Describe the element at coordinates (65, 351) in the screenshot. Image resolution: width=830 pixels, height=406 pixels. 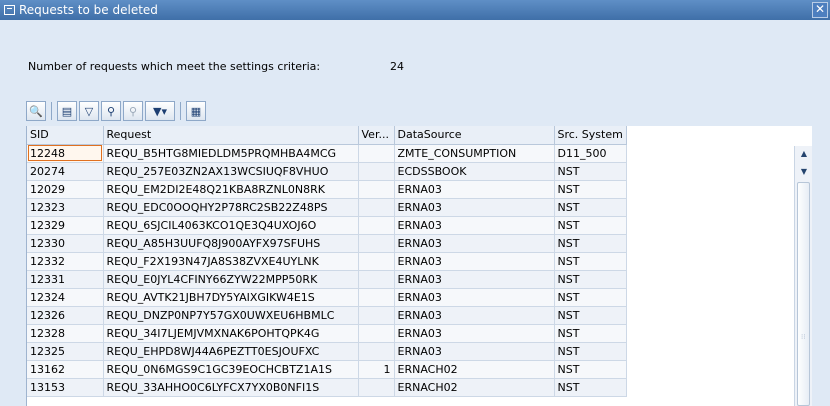
I see `cell-sid: 12325` at that location.